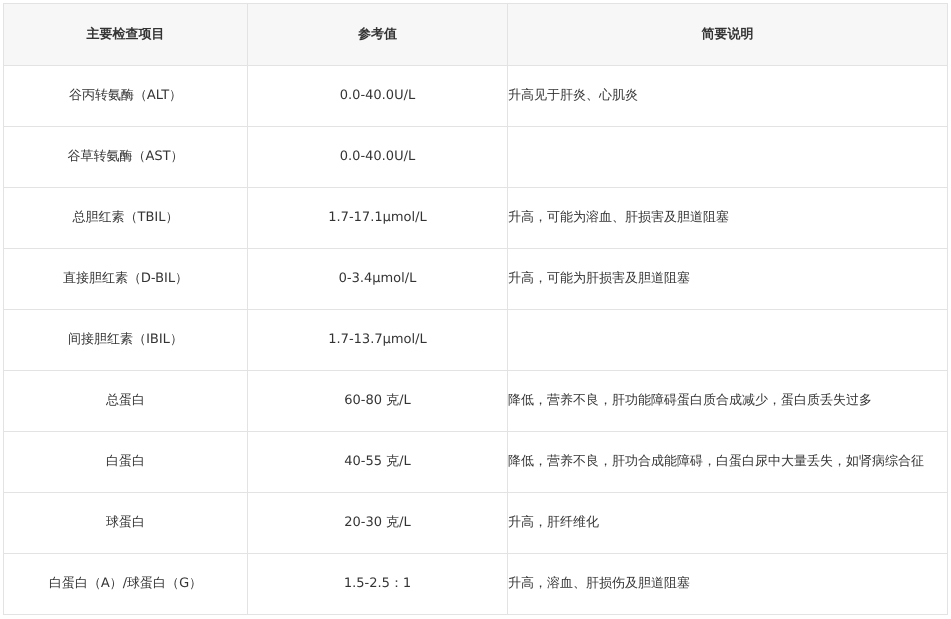  What do you see at coordinates (728, 35) in the screenshot?
I see `column-header: 简要说明` at bounding box center [728, 35].